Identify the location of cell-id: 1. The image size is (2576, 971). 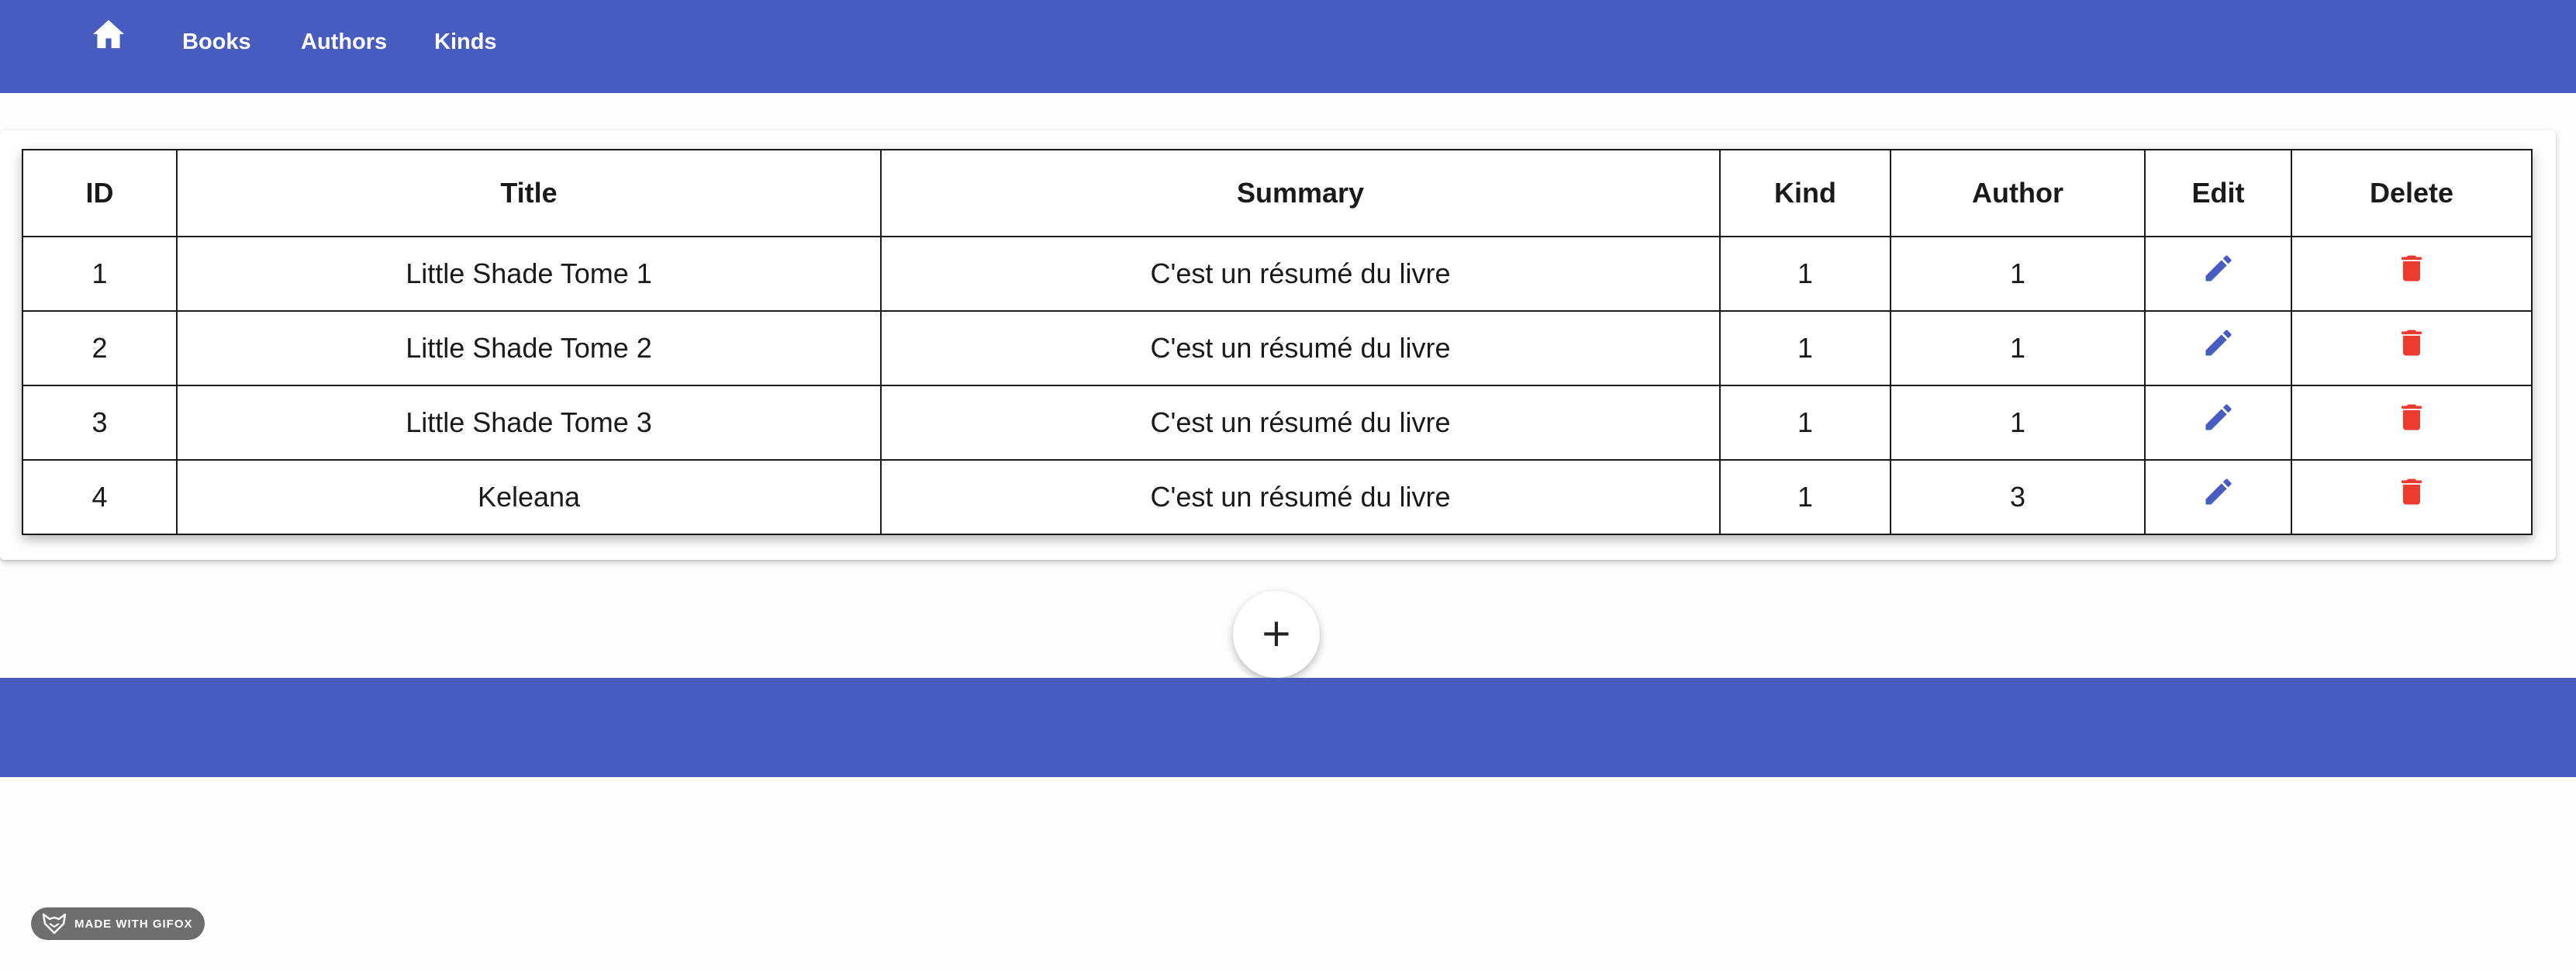
(100, 274).